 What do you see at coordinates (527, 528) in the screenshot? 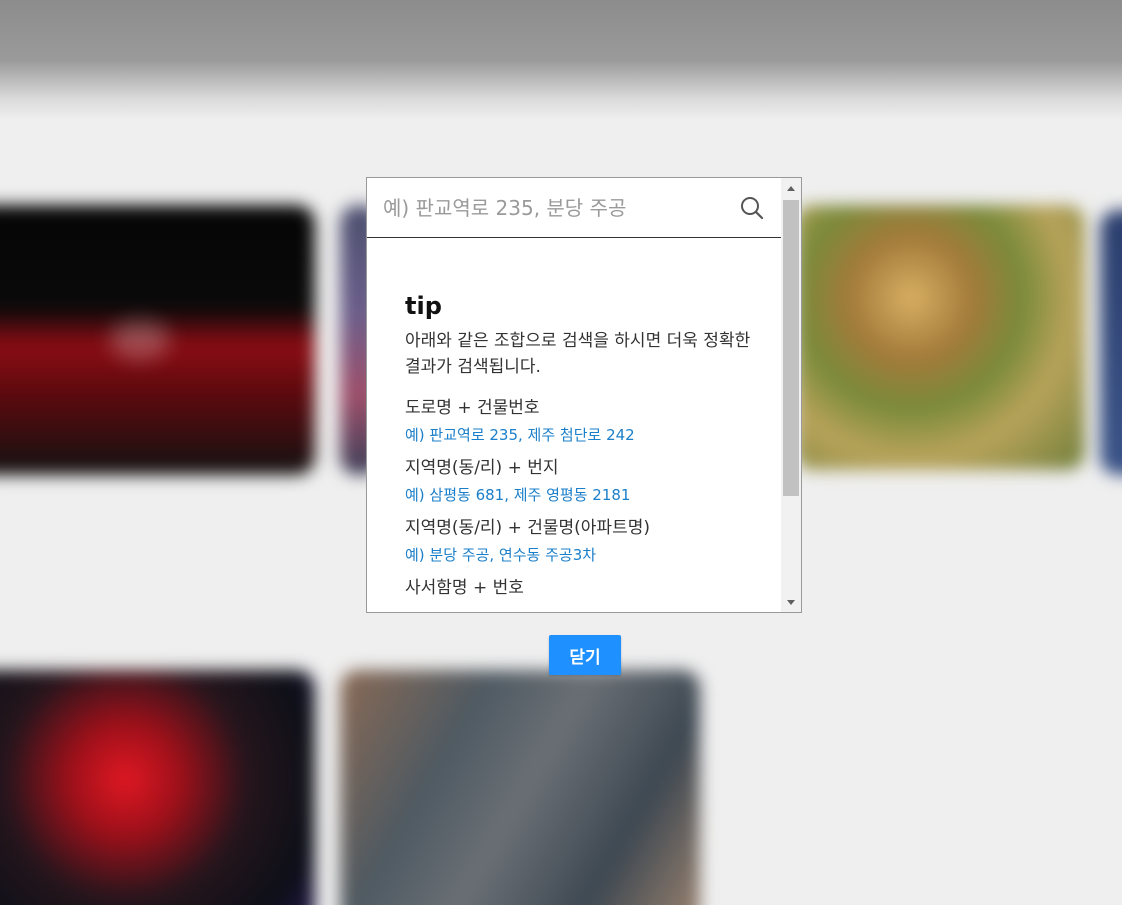
I see `tip-item-label: 지역명(동/리) + 건물명(아파트명)` at bounding box center [527, 528].